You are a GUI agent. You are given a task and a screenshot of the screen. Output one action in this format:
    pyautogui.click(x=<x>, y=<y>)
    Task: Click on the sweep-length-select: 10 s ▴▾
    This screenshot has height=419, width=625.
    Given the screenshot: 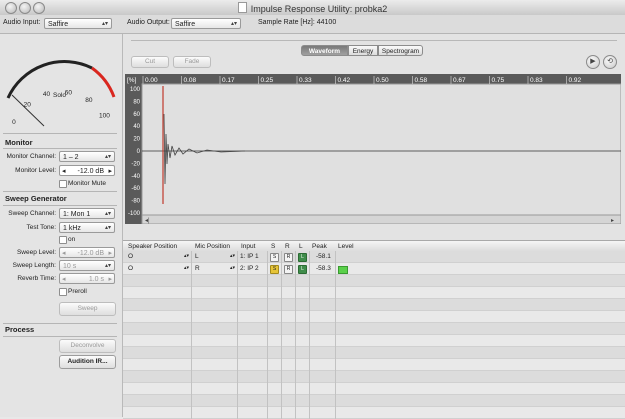 What is the action you would take?
    pyautogui.click(x=87, y=265)
    